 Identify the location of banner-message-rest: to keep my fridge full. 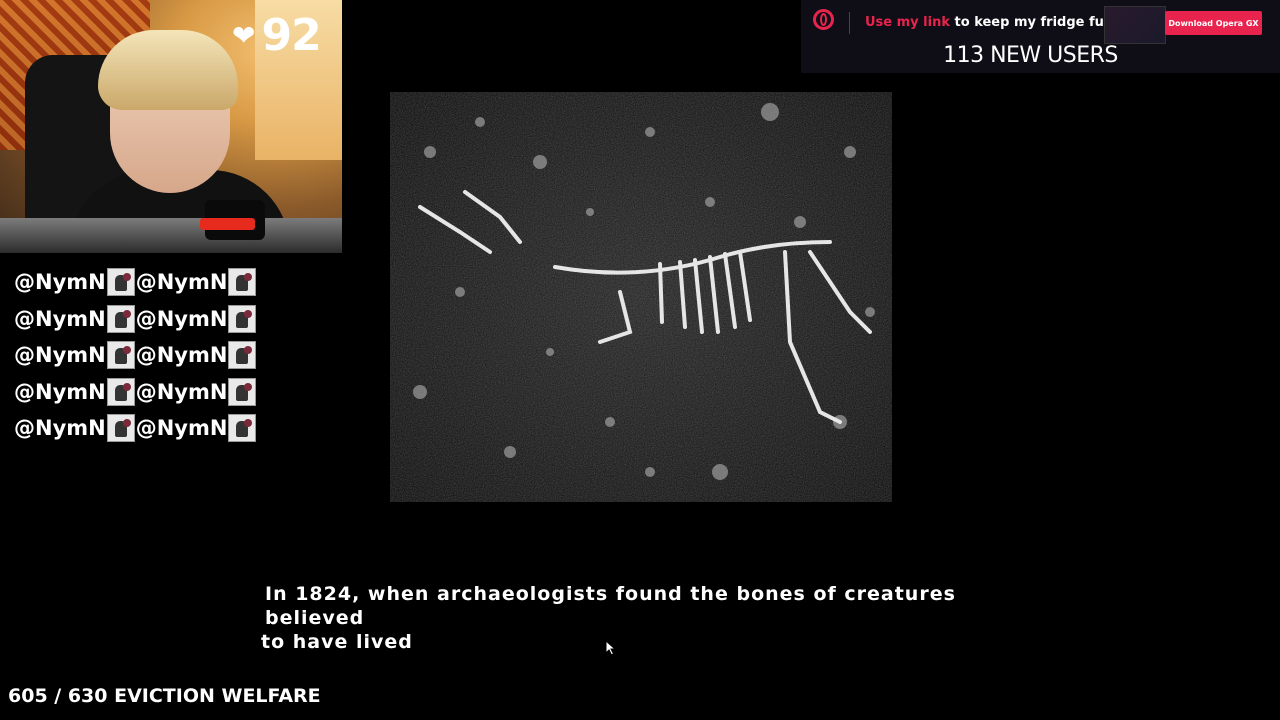
(1031, 22).